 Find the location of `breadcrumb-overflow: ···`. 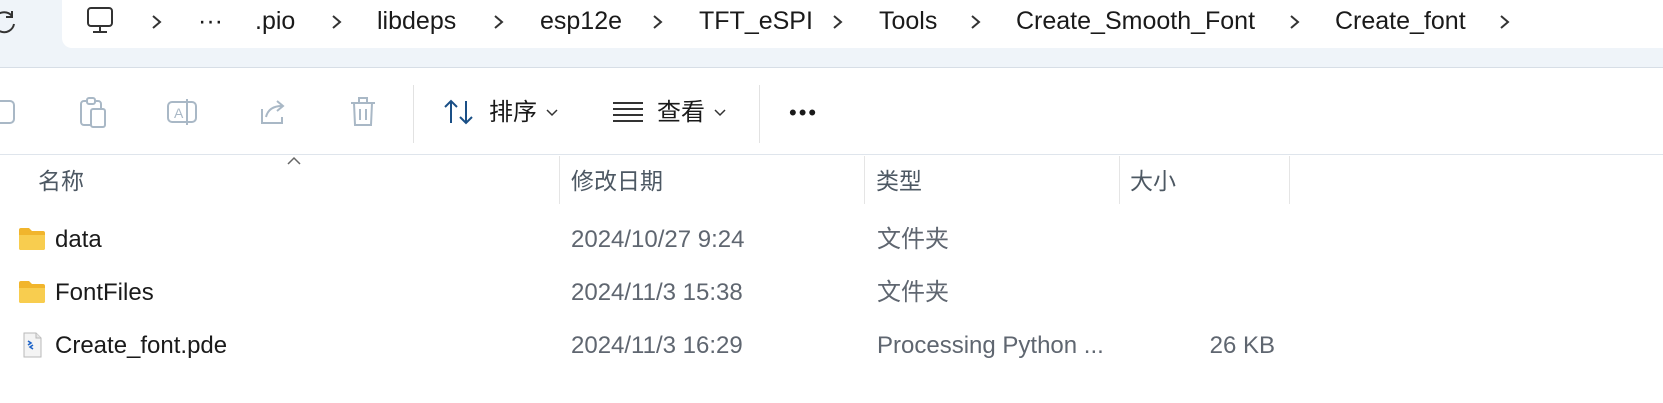

breadcrumb-overflow: ··· is located at coordinates (210, 21).